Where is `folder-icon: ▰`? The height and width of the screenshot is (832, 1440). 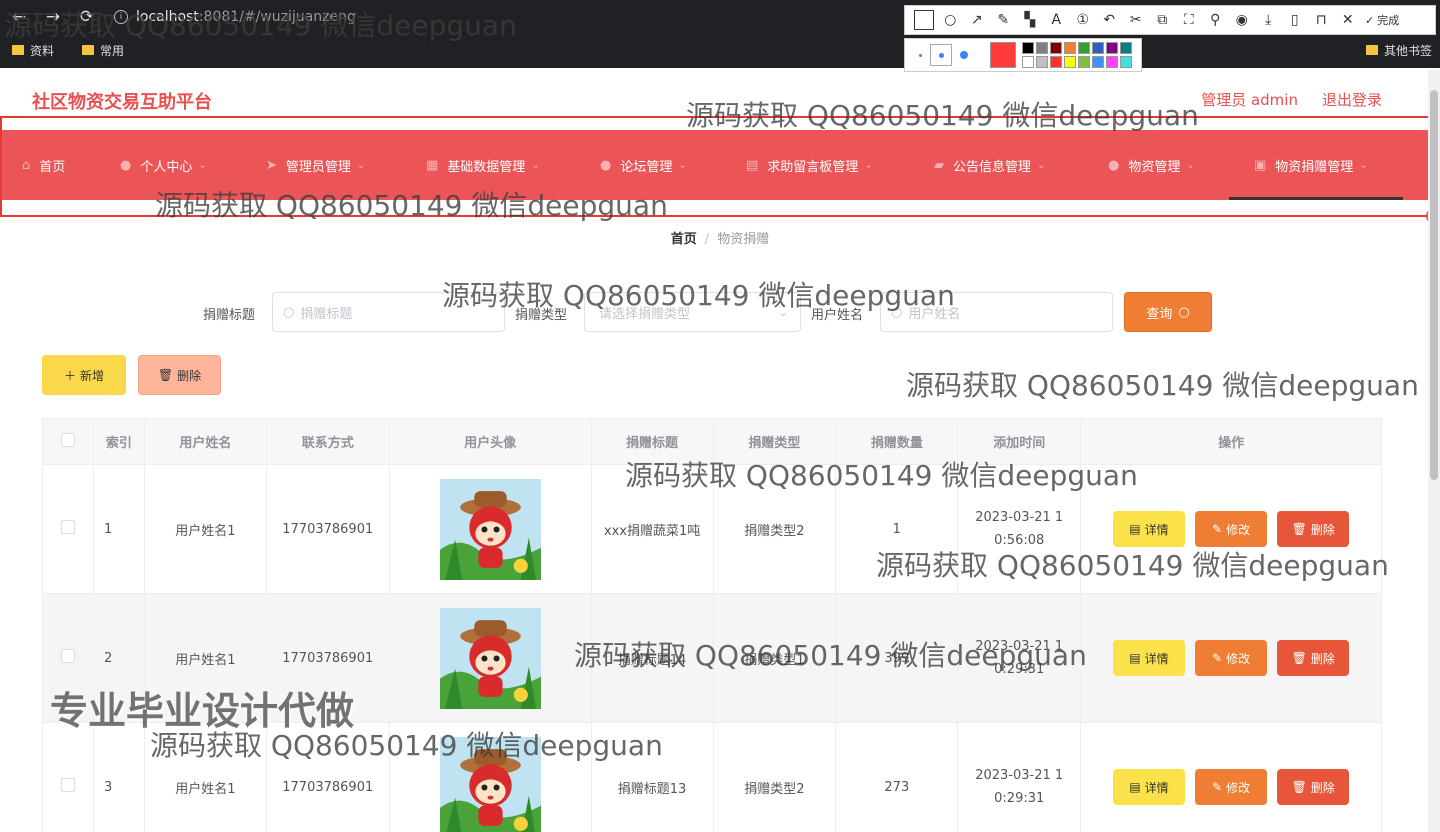
folder-icon: ▰ is located at coordinates (939, 165).